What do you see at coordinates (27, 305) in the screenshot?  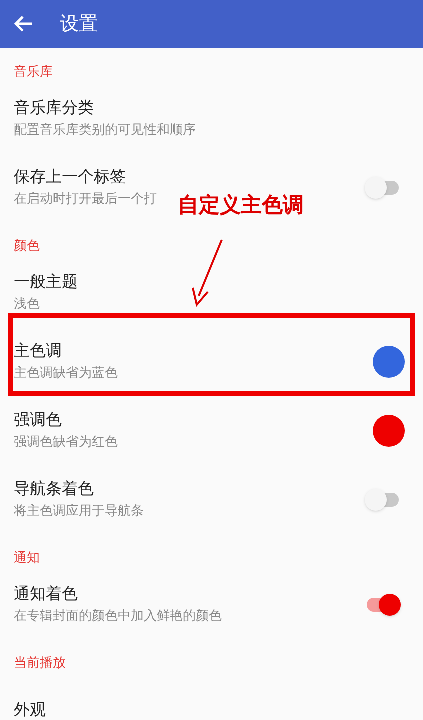 I see `setting-subtitle: 浅色` at bounding box center [27, 305].